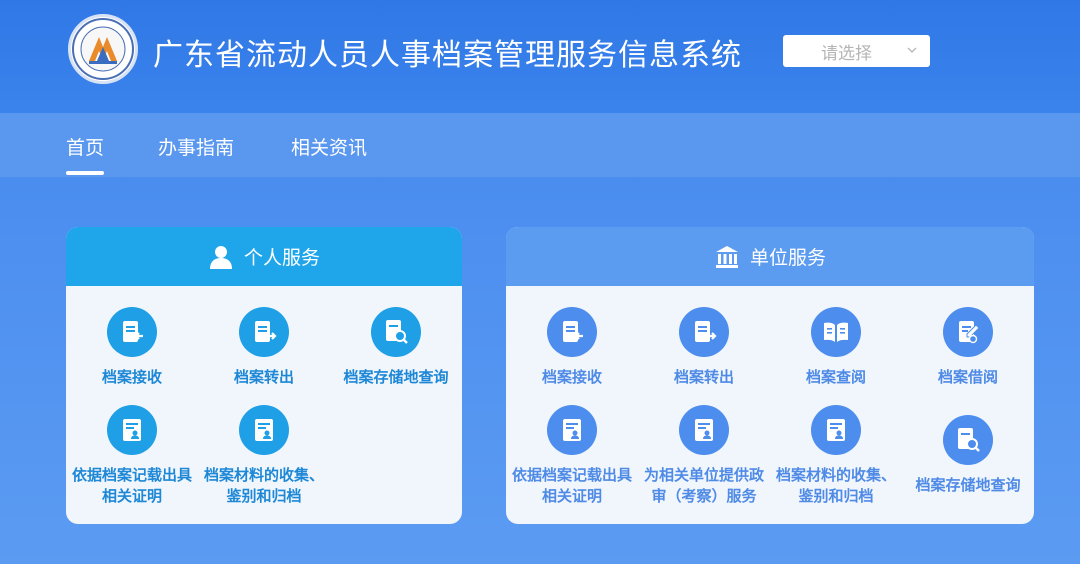 The image size is (1080, 564). I want to click on personal-file-transfer-out: 档案转出, so click(264, 347).